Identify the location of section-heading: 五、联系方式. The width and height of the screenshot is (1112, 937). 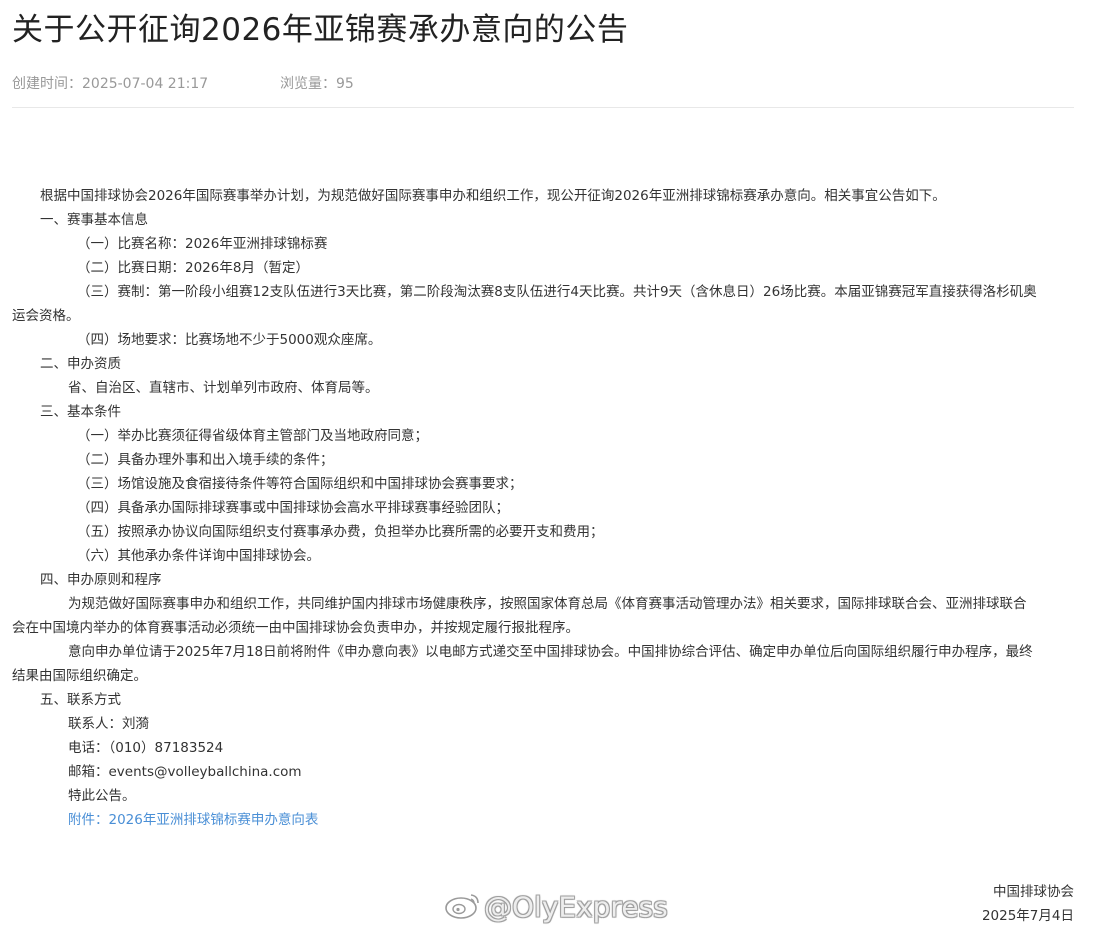
(80, 700).